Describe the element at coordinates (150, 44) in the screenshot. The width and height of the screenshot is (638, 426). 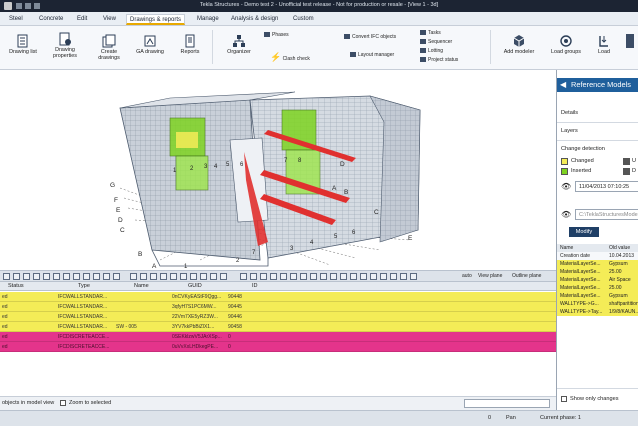
I see `ga-drawing-button: GA drawing` at that location.